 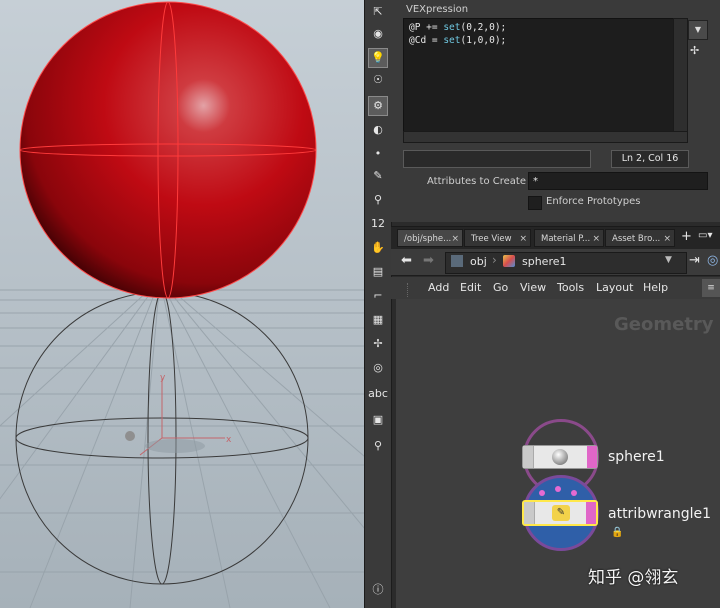 What do you see at coordinates (617, 532) in the screenshot?
I see `lock-icon: 🔒` at bounding box center [617, 532].